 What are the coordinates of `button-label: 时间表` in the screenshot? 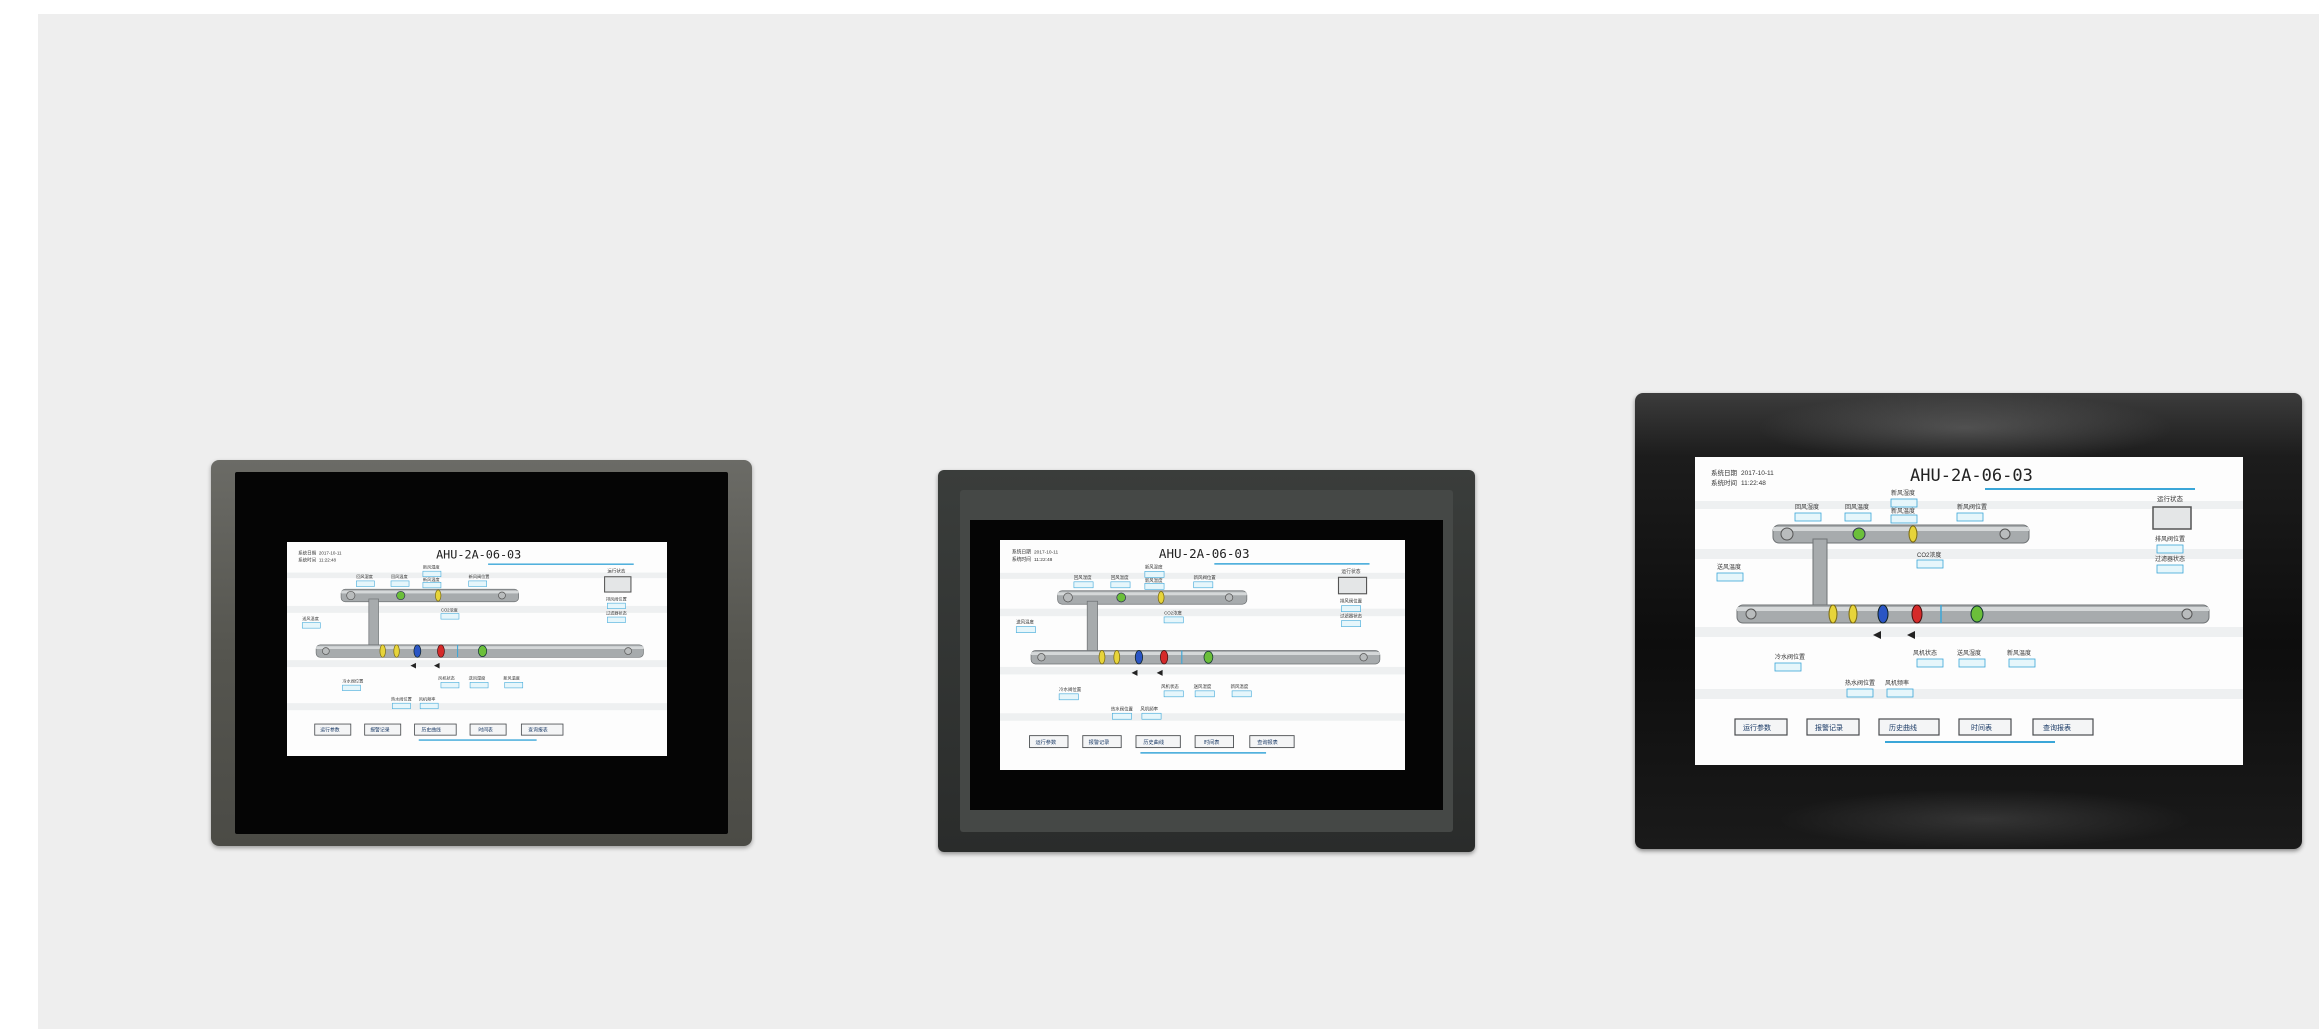 It's located at (1981, 727).